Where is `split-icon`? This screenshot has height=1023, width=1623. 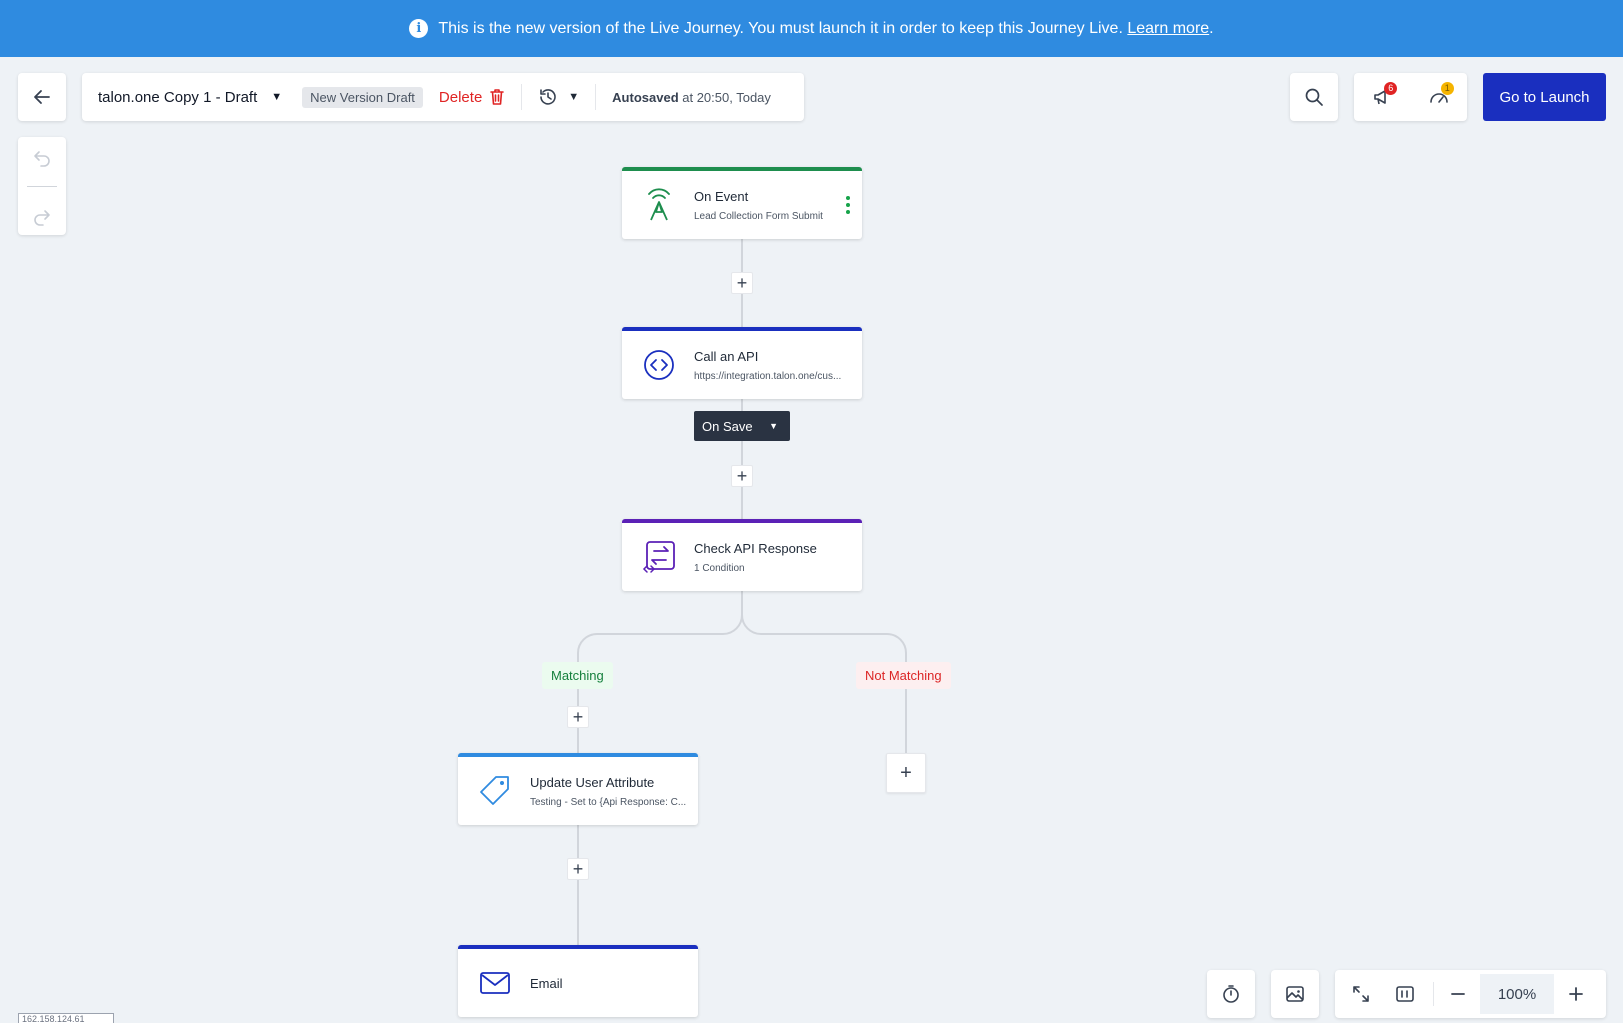 split-icon is located at coordinates (659, 557).